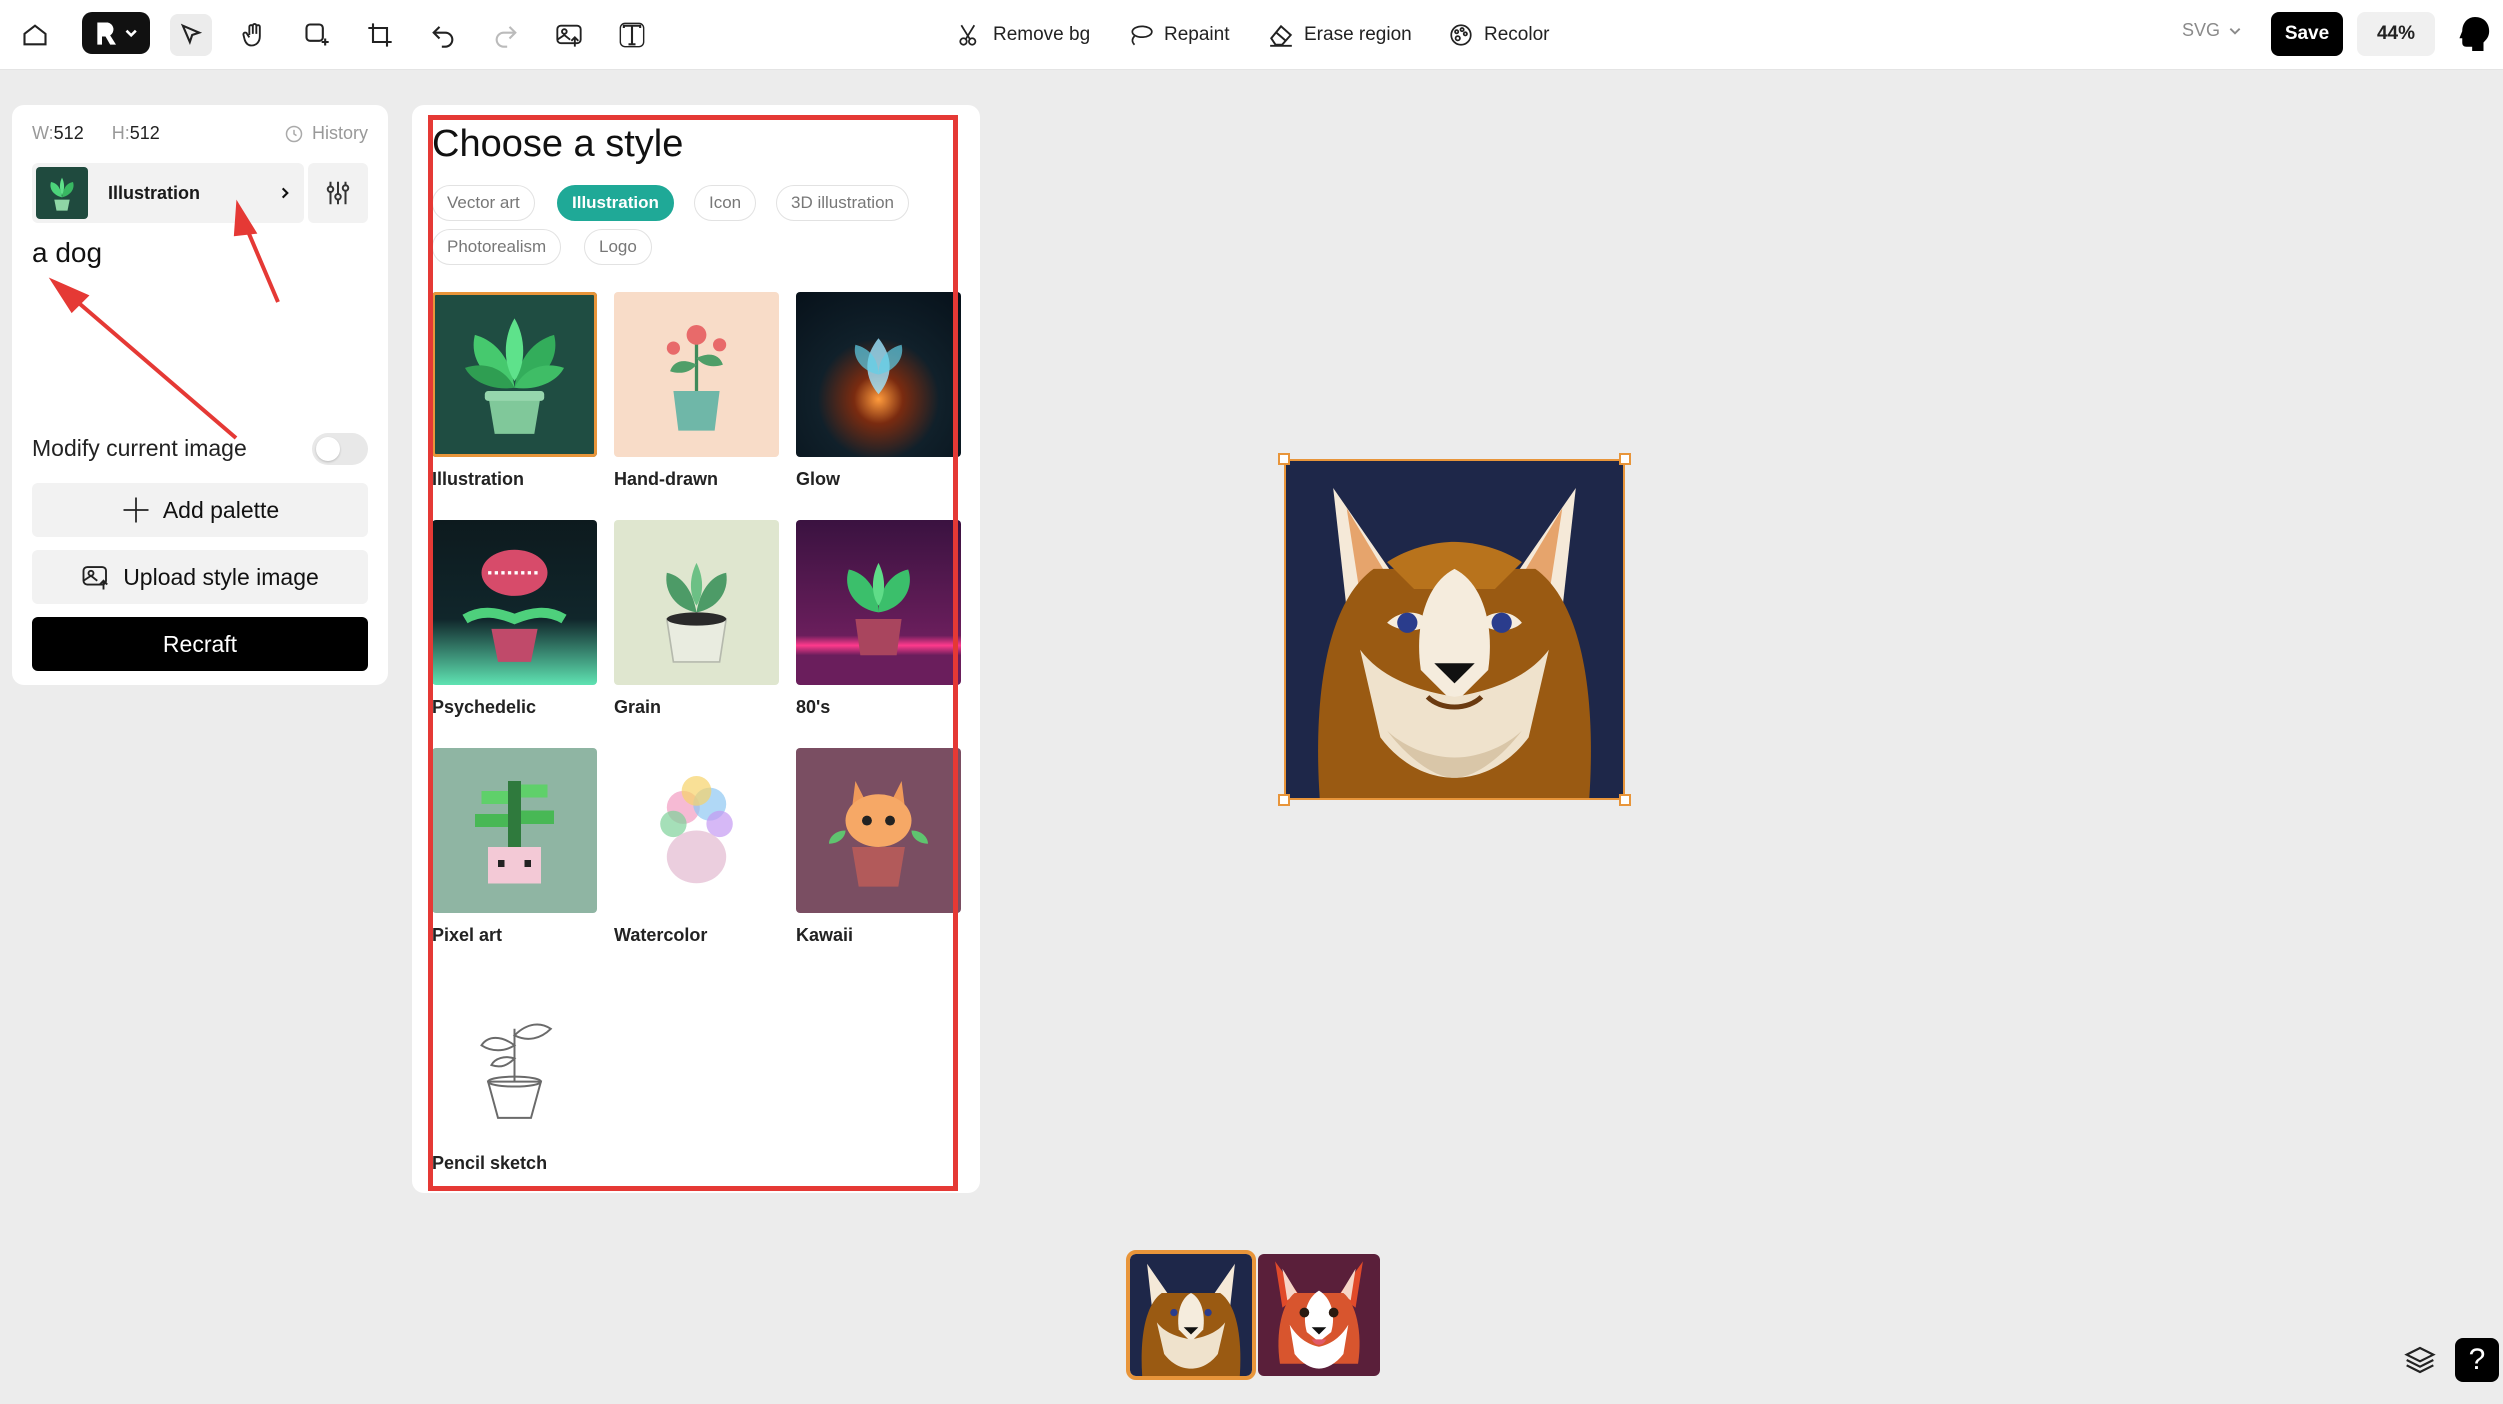 This screenshot has width=2503, height=1404. I want to click on width-value: 512, so click(69, 133).